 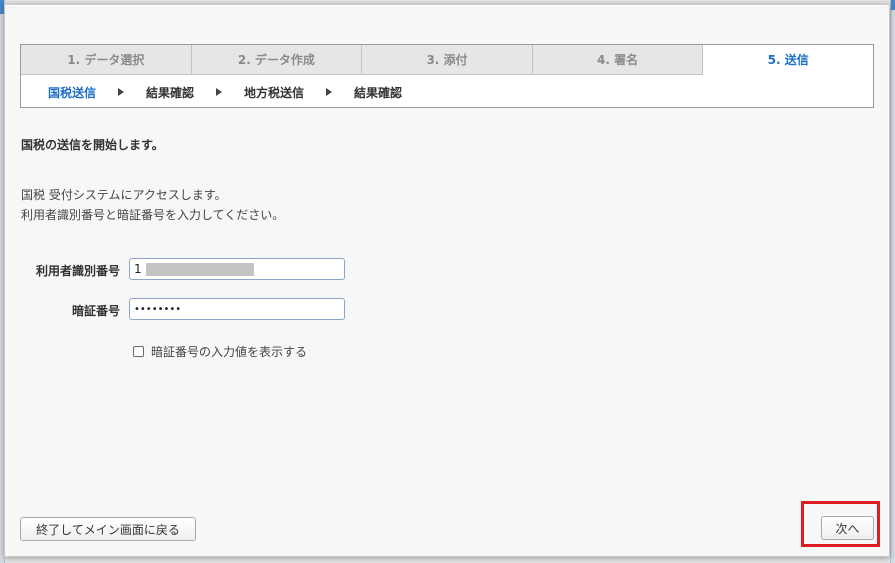 I want to click on substep-list: 国税送信 結果確認 地方税送信 結果確認, so click(x=447, y=92).